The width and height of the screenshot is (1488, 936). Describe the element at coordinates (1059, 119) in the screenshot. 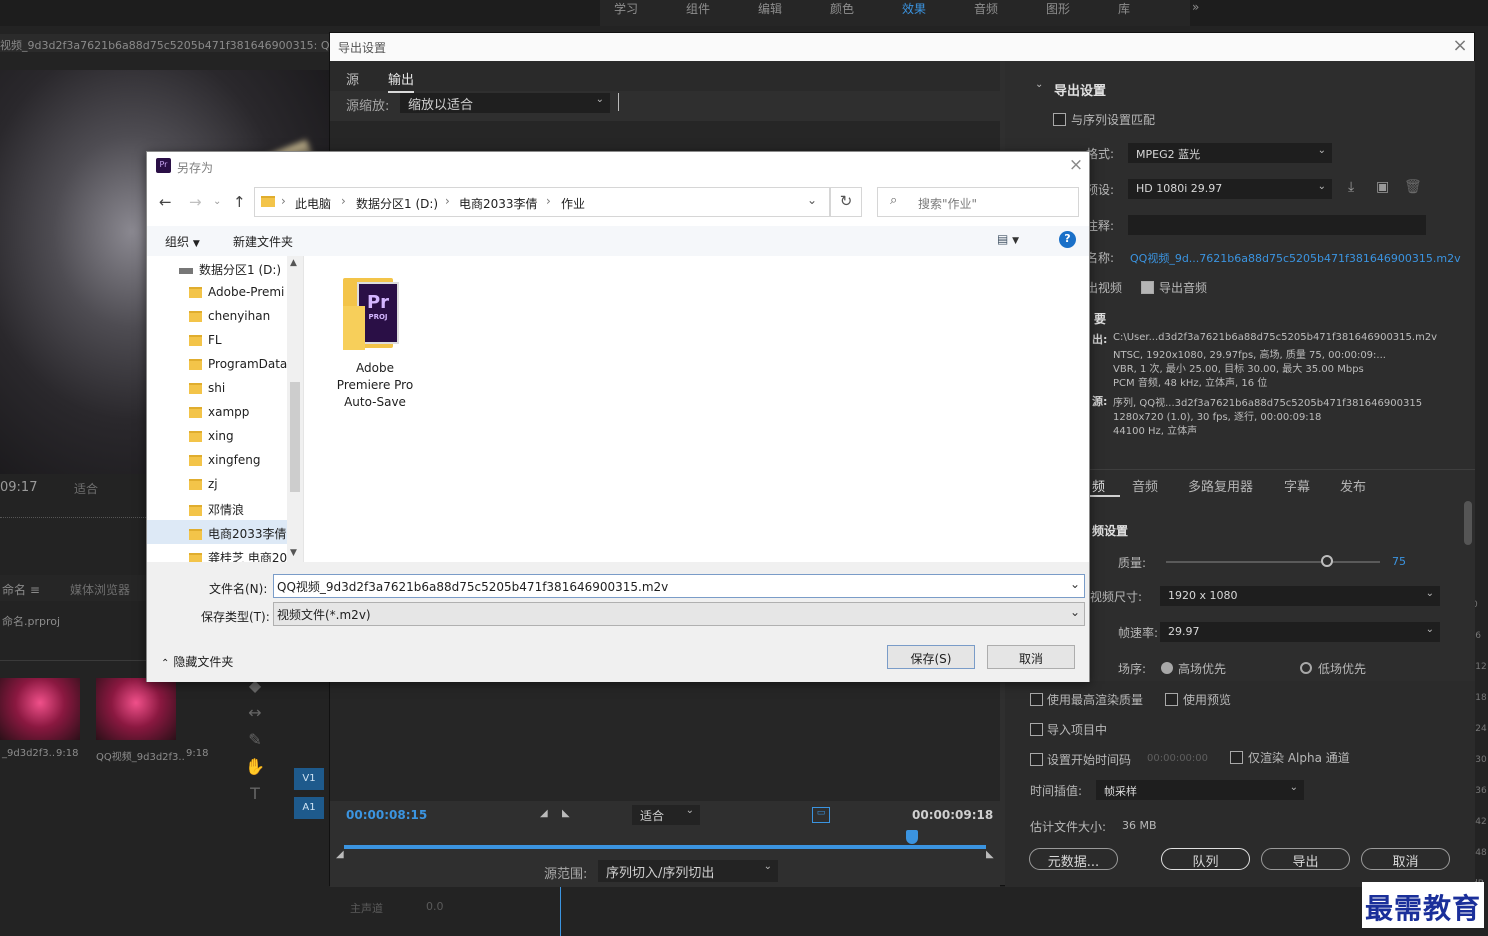

I see `match-sequence-checkbox` at that location.